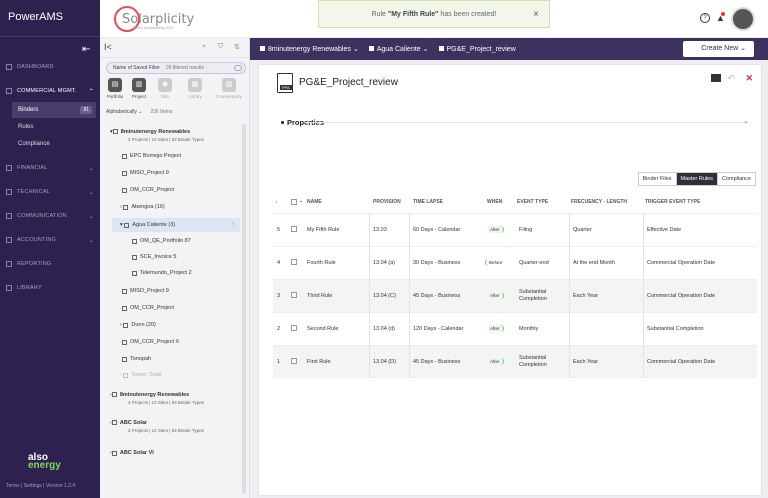 Image resolution: width=768 pixels, height=498 pixels. Describe the element at coordinates (50, 91) in the screenshot. I see `nav-commercial-mgmt: COMMERCIAL MGMT. ⌃` at that location.